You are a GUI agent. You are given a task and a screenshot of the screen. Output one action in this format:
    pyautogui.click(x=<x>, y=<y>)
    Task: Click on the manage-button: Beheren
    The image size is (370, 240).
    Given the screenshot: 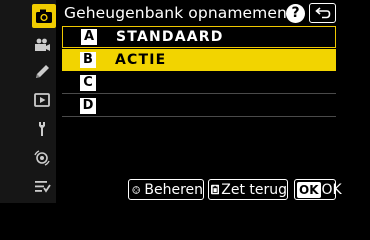 What is the action you would take?
    pyautogui.click(x=166, y=189)
    